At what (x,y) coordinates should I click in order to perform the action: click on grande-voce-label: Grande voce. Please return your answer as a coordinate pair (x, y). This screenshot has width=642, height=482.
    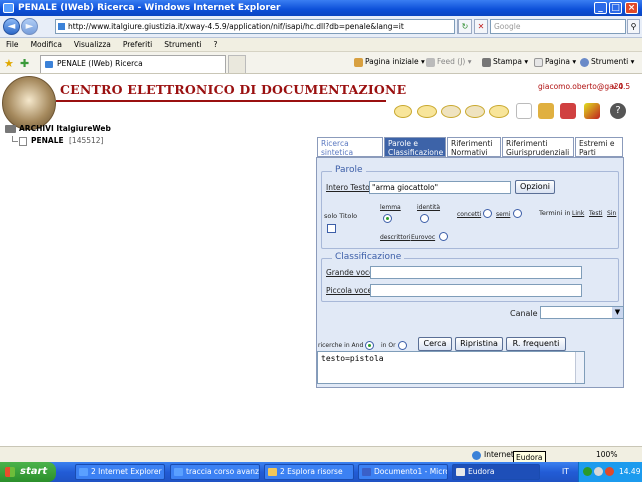
    Looking at the image, I should click on (350, 272).